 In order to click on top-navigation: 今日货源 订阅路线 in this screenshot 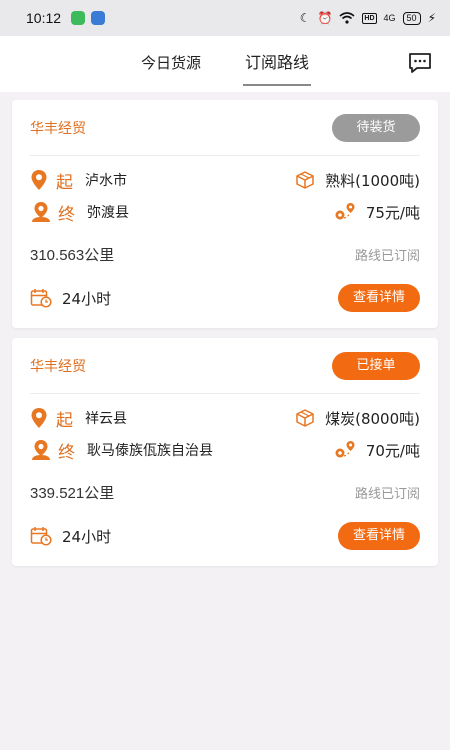, I will do `click(225, 64)`.